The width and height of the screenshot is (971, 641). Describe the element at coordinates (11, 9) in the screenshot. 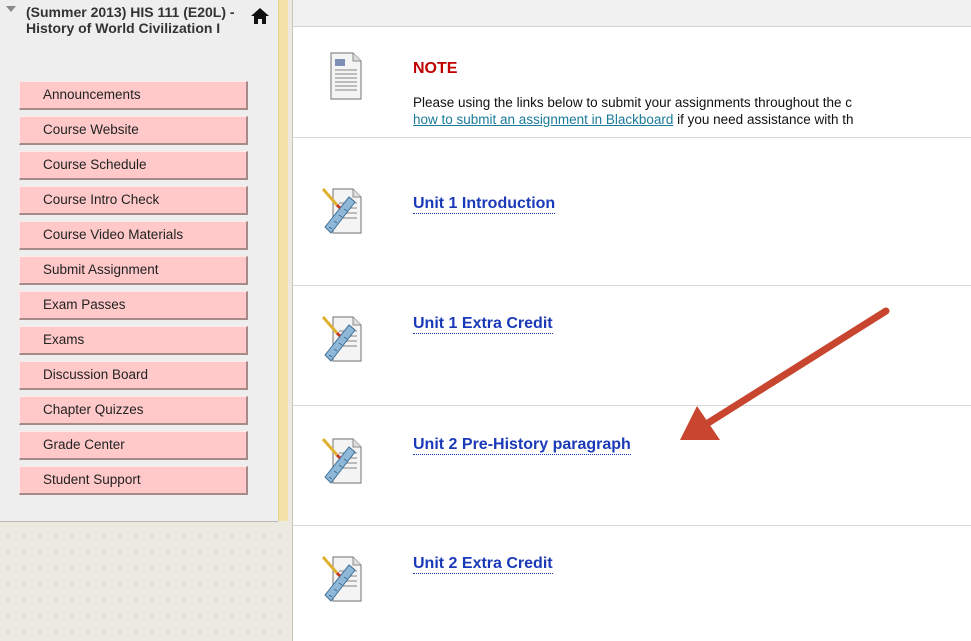

I see `collapse-triangle-icon` at that location.